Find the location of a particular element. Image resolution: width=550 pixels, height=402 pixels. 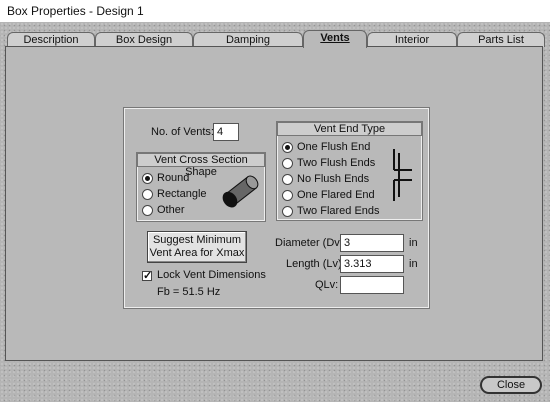

tab-label: Parts List is located at coordinates (501, 40).